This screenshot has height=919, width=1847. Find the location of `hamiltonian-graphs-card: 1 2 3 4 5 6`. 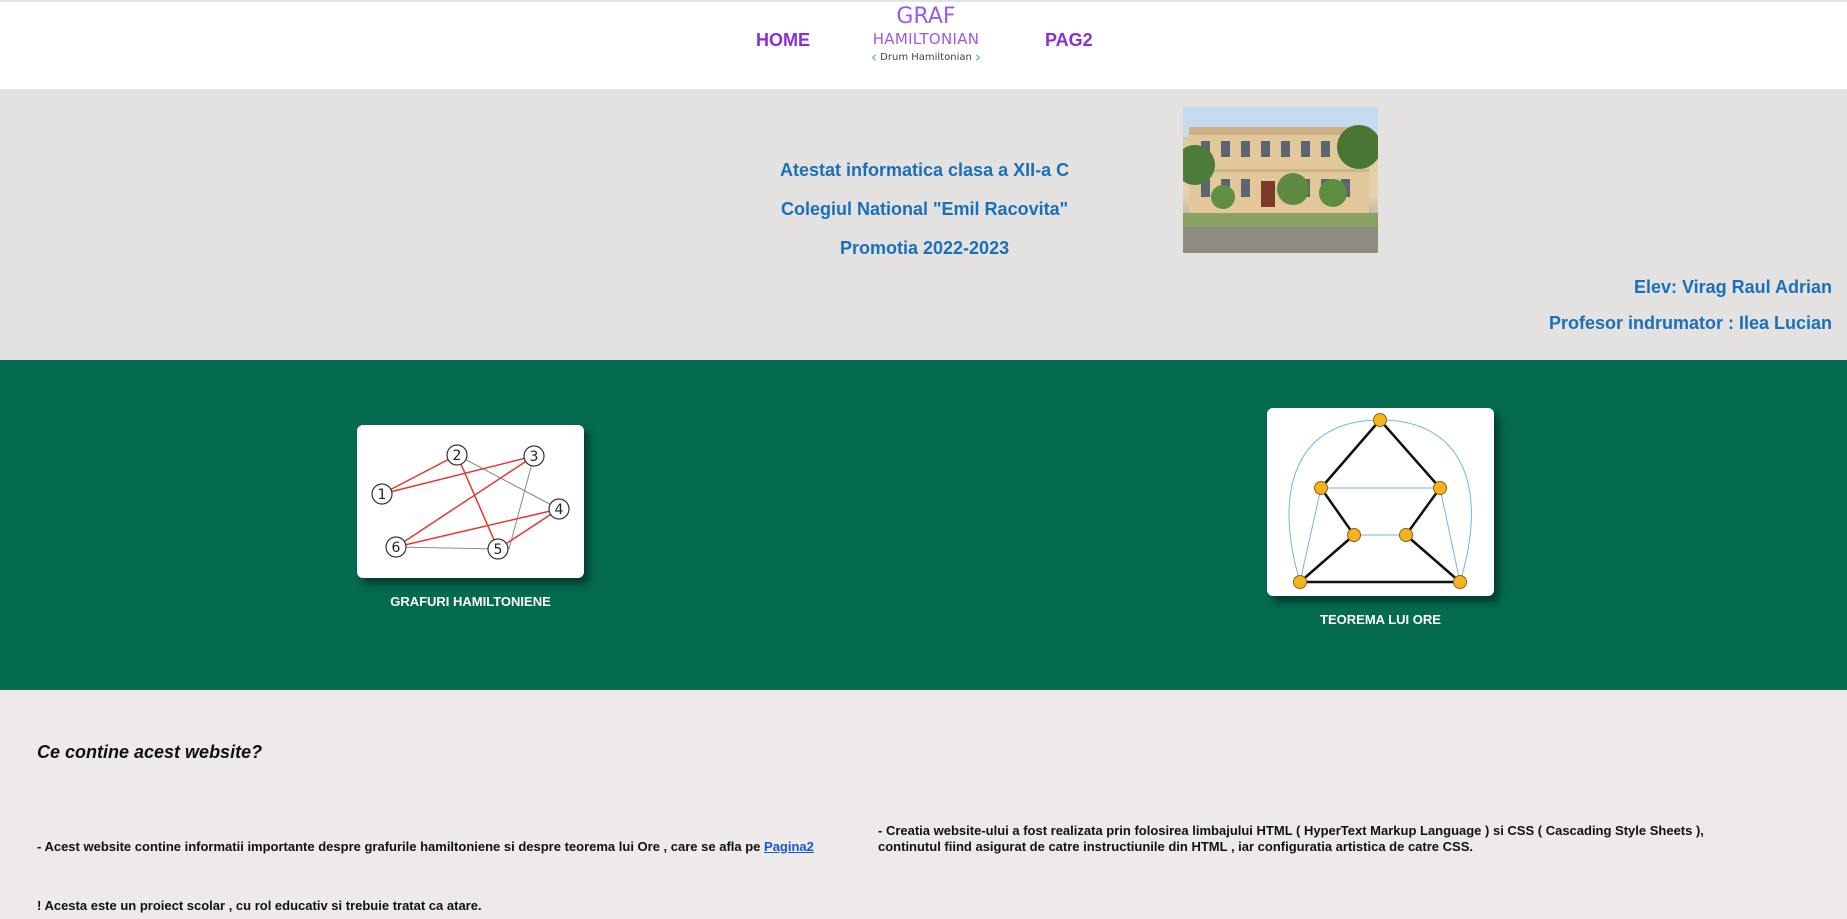

hamiltonian-graphs-card: 1 2 3 4 5 6 is located at coordinates (470, 501).